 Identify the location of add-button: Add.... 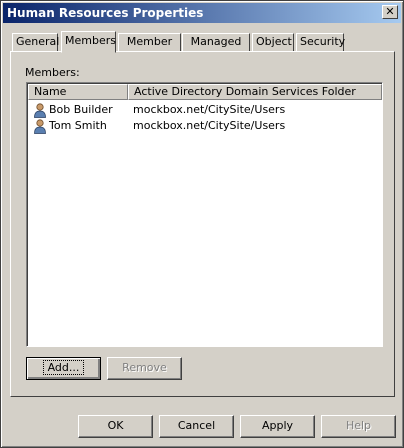
(63, 368).